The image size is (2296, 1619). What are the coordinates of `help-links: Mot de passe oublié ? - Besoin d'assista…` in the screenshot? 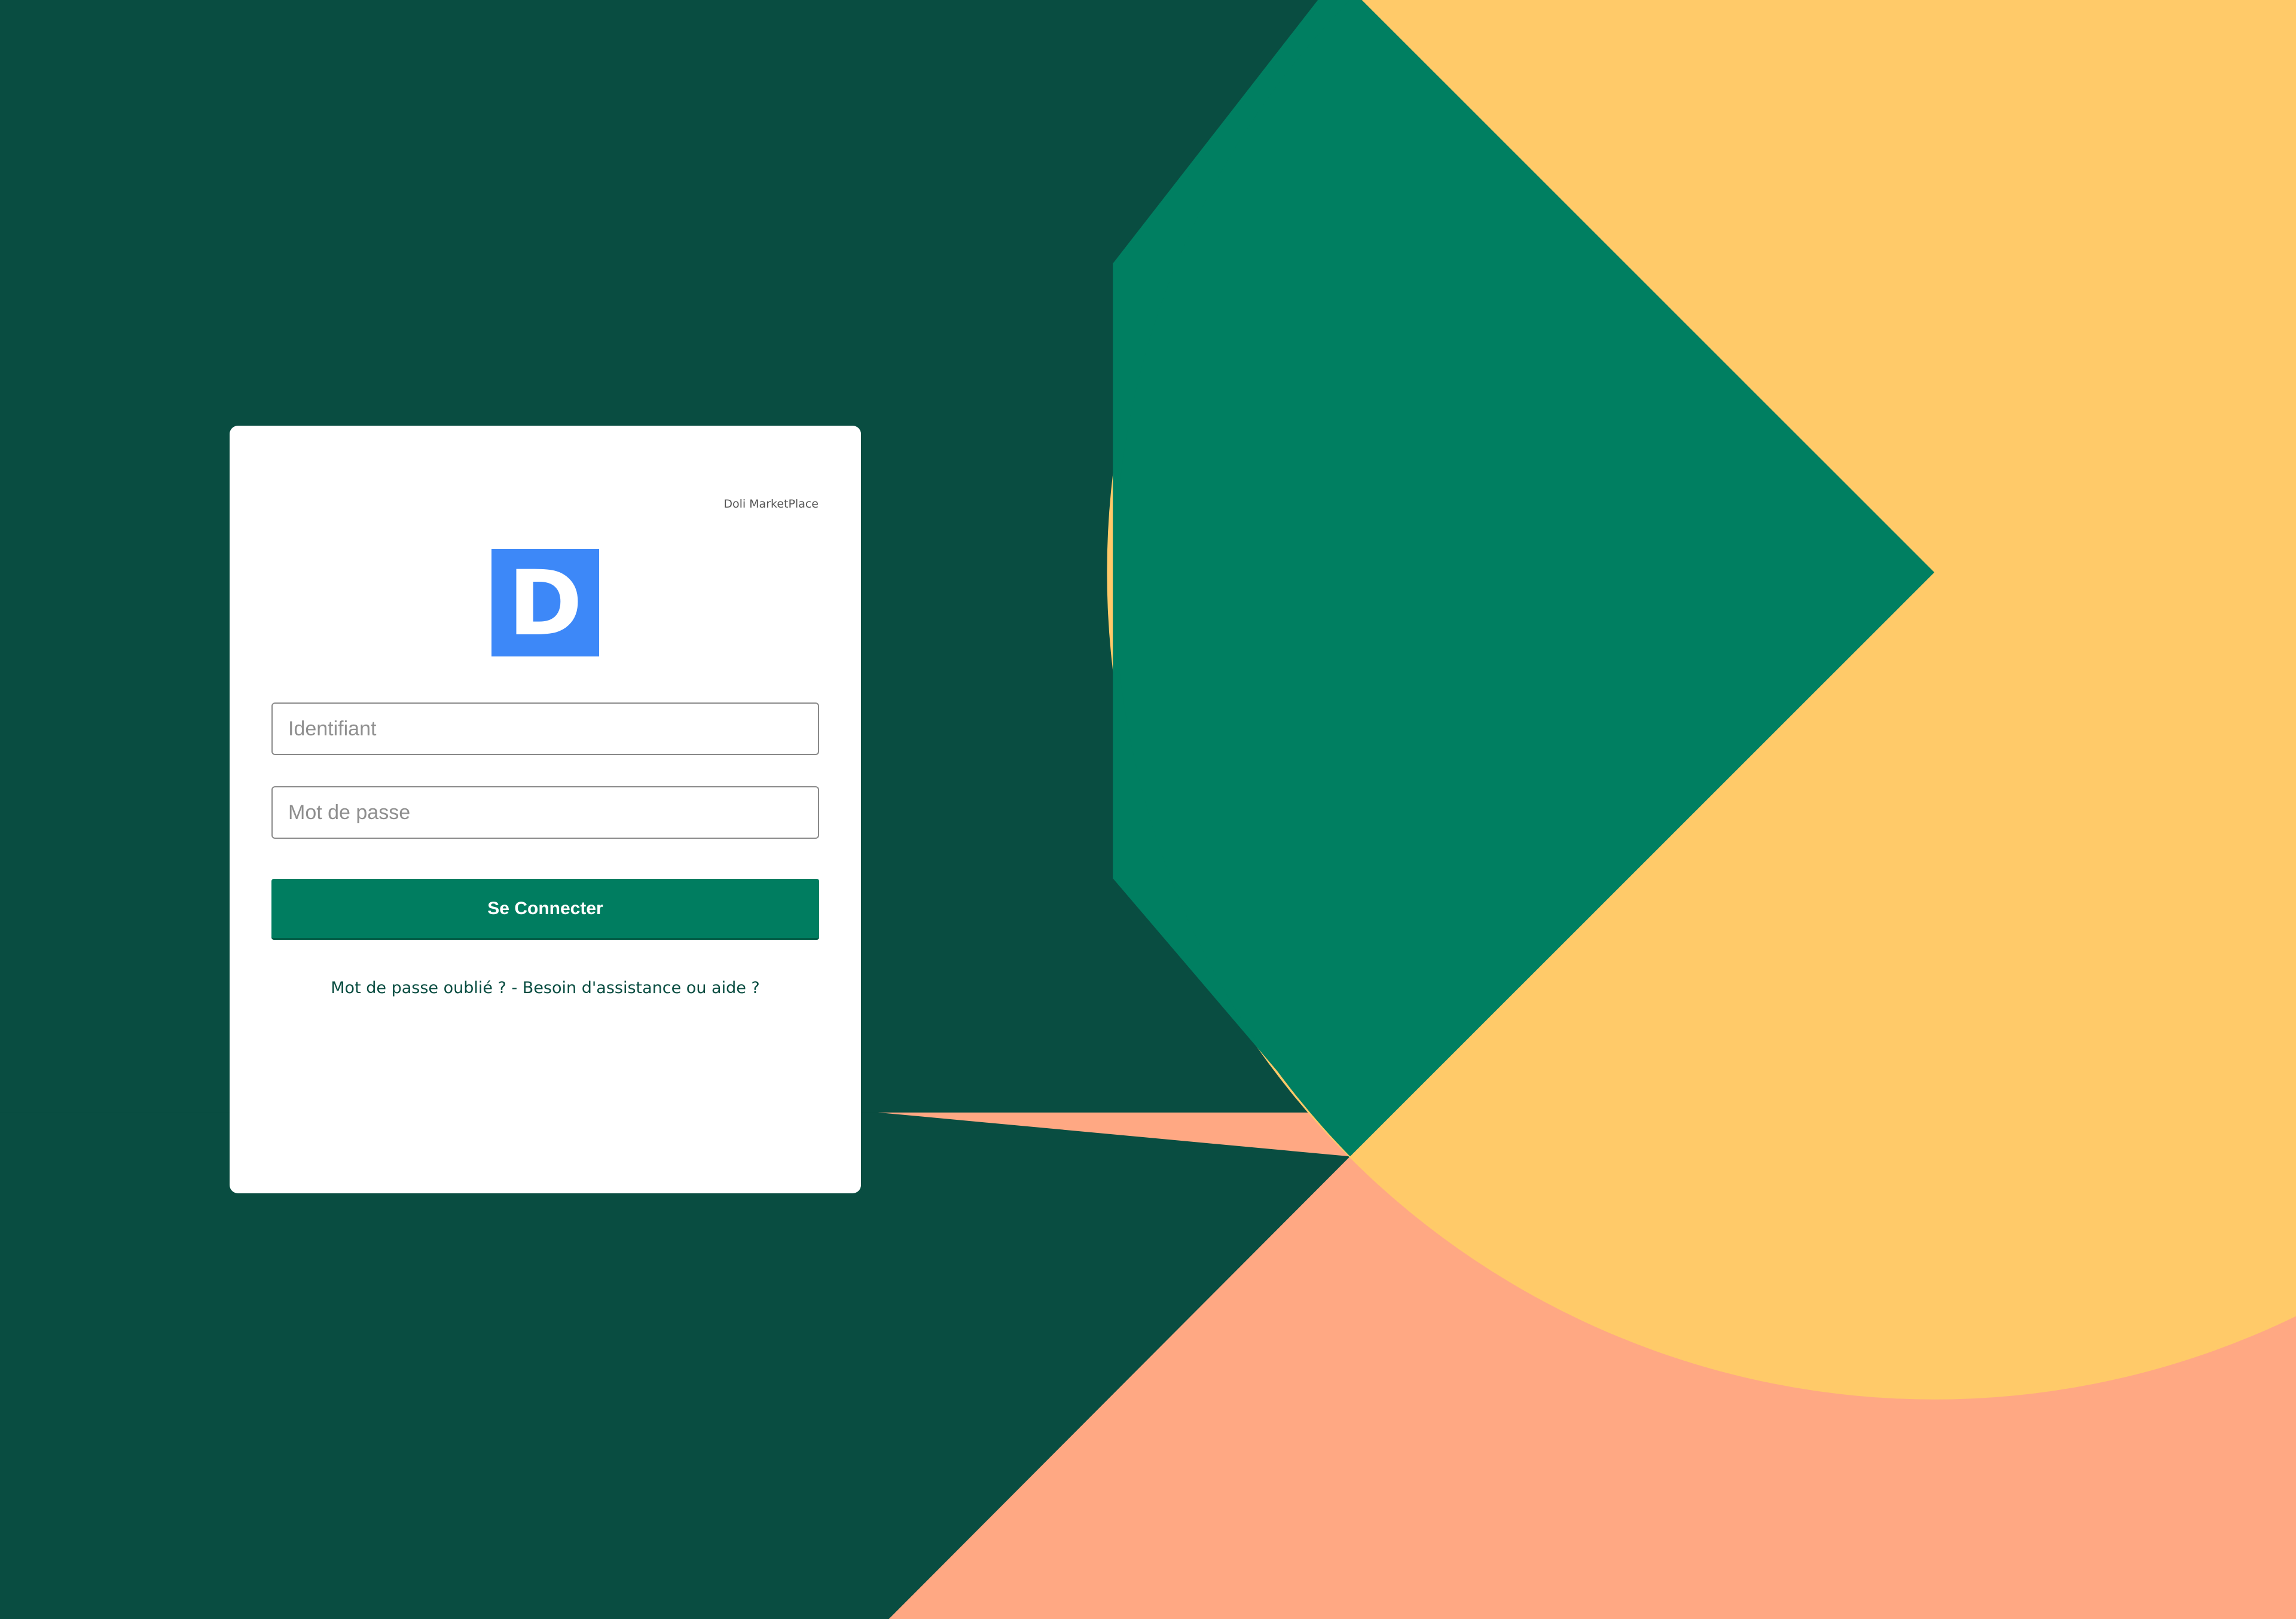 It's located at (545, 988).